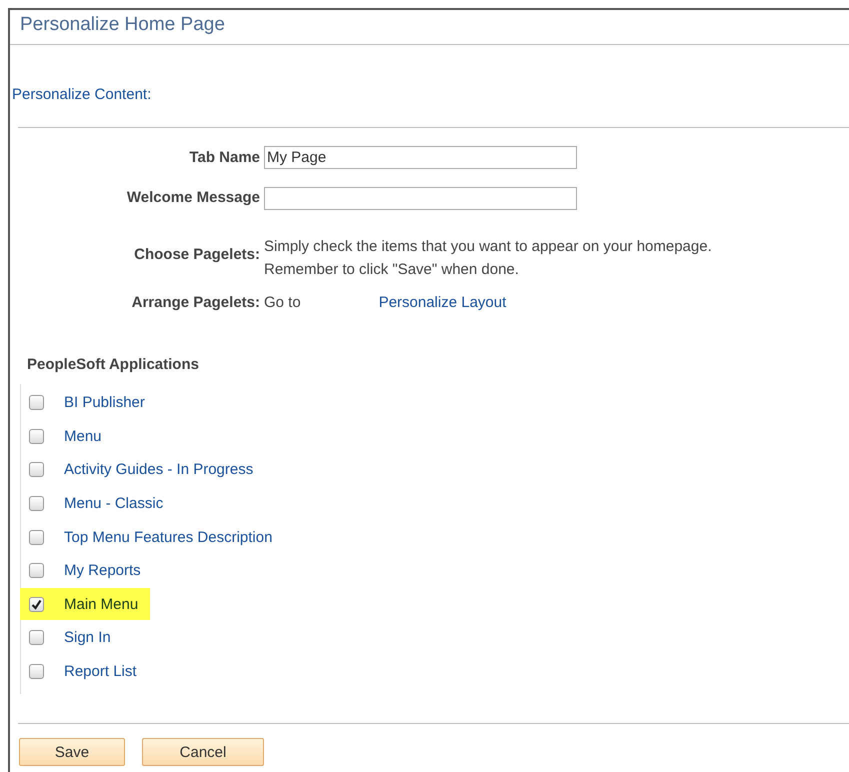 The width and height of the screenshot is (849, 772). What do you see at coordinates (168, 537) in the screenshot?
I see `pagelet-link: Top Menu Features Description` at bounding box center [168, 537].